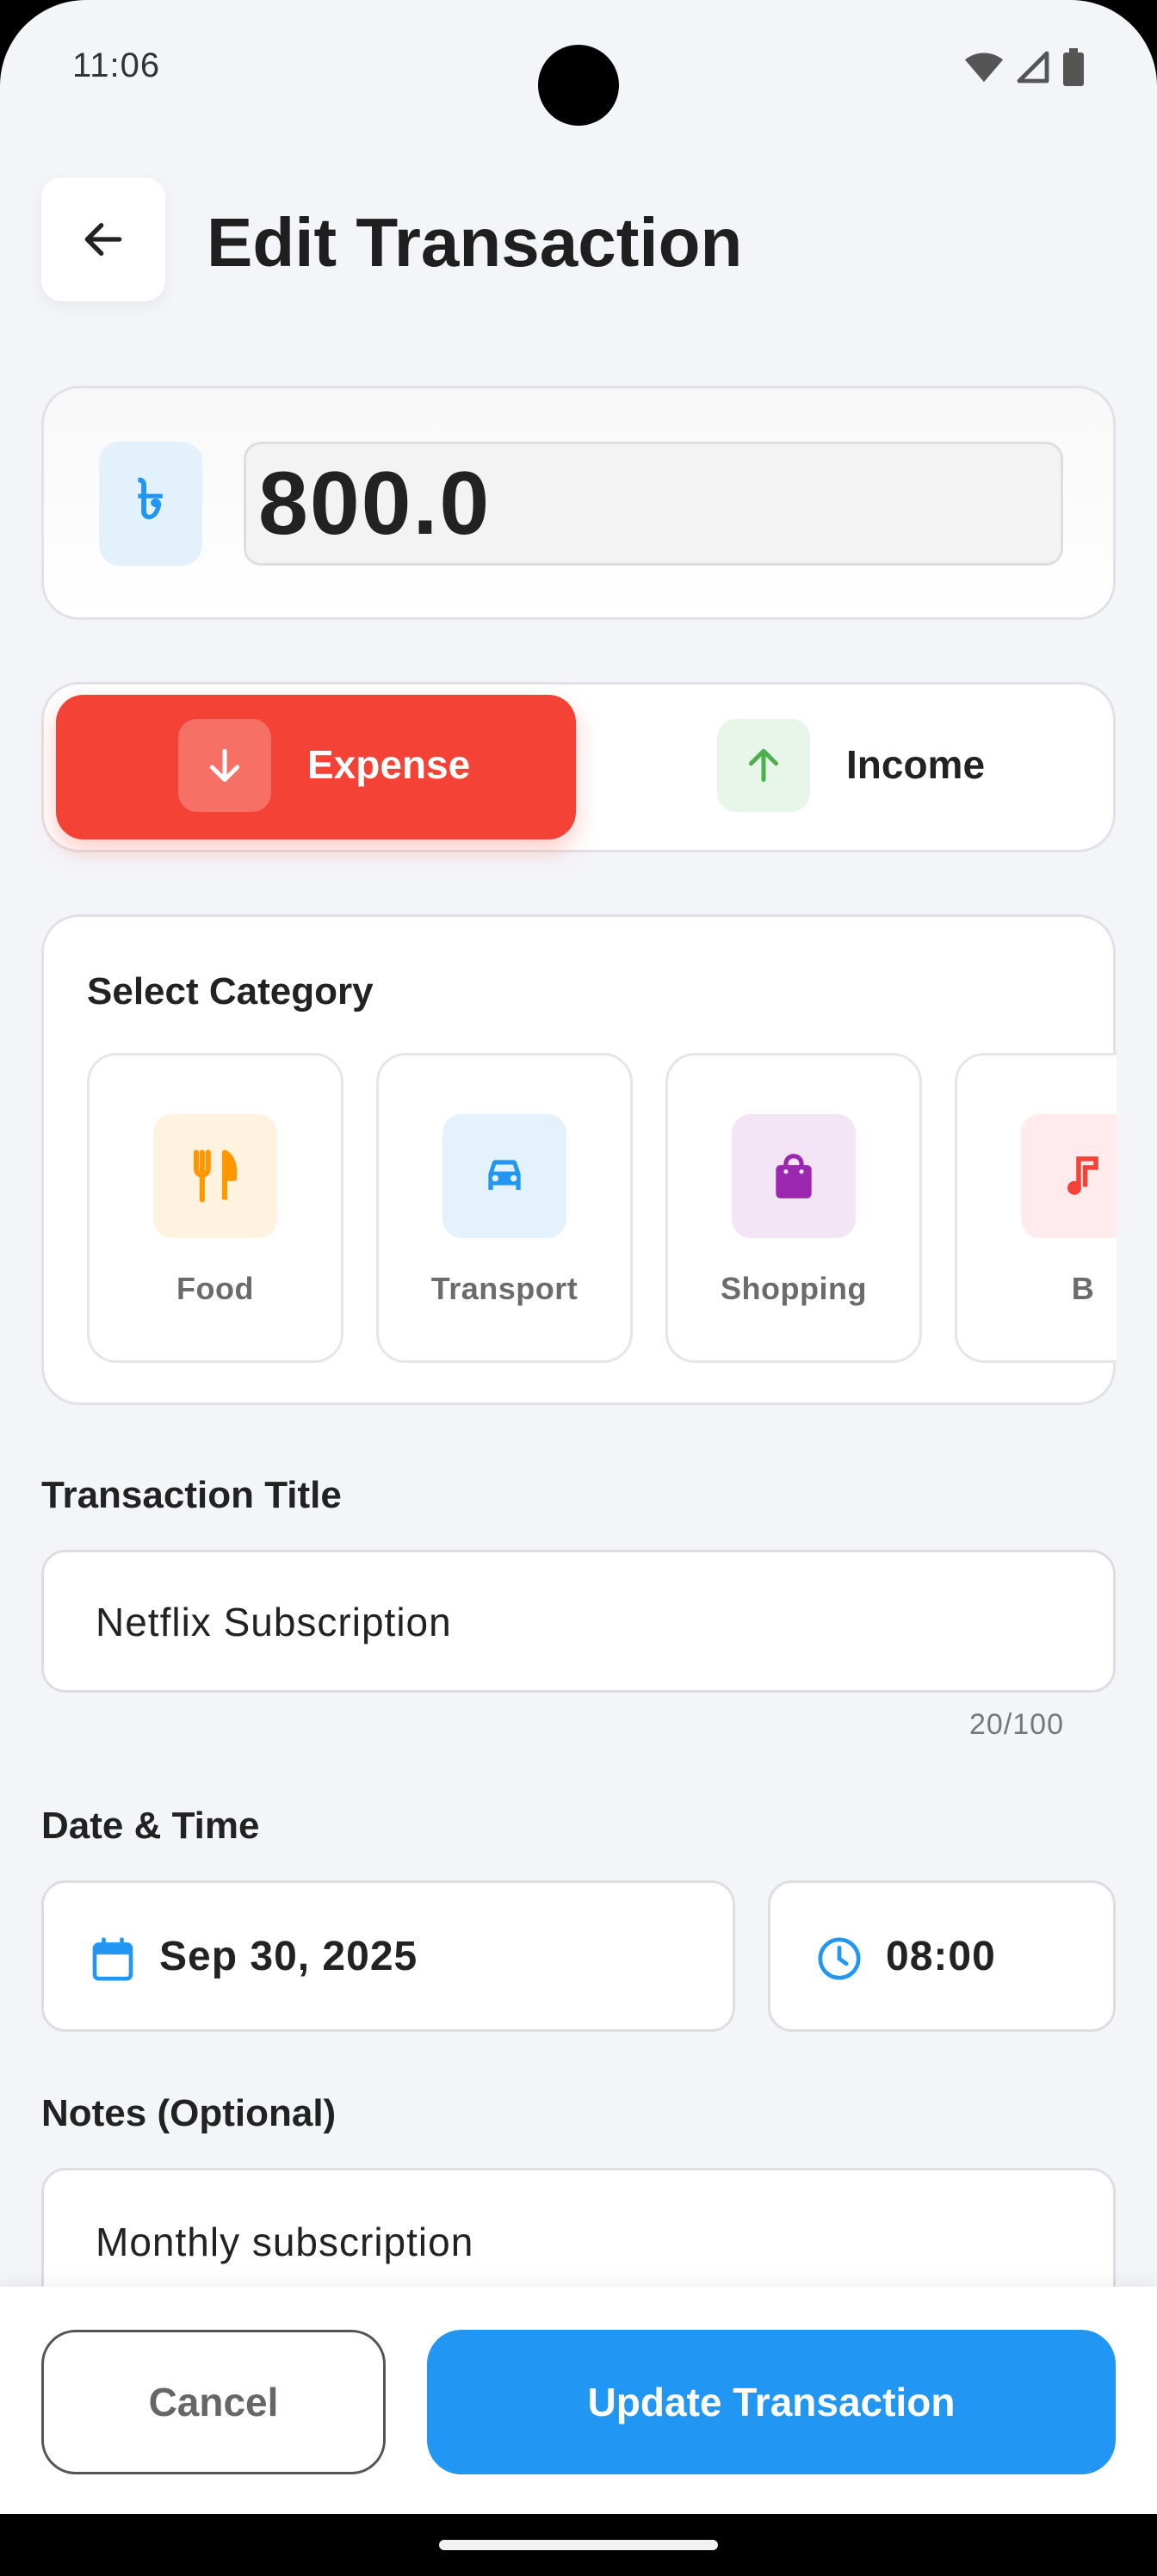 This screenshot has width=1157, height=2576. What do you see at coordinates (191, 1495) in the screenshot?
I see `transaction-title-label: Transaction Title` at bounding box center [191, 1495].